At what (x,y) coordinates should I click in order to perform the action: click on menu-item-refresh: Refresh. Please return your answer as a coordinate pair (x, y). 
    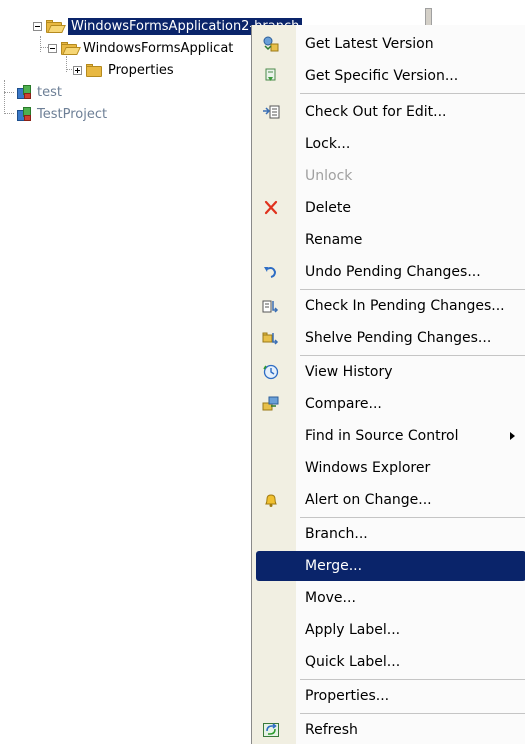
    Looking at the image, I should click on (388, 730).